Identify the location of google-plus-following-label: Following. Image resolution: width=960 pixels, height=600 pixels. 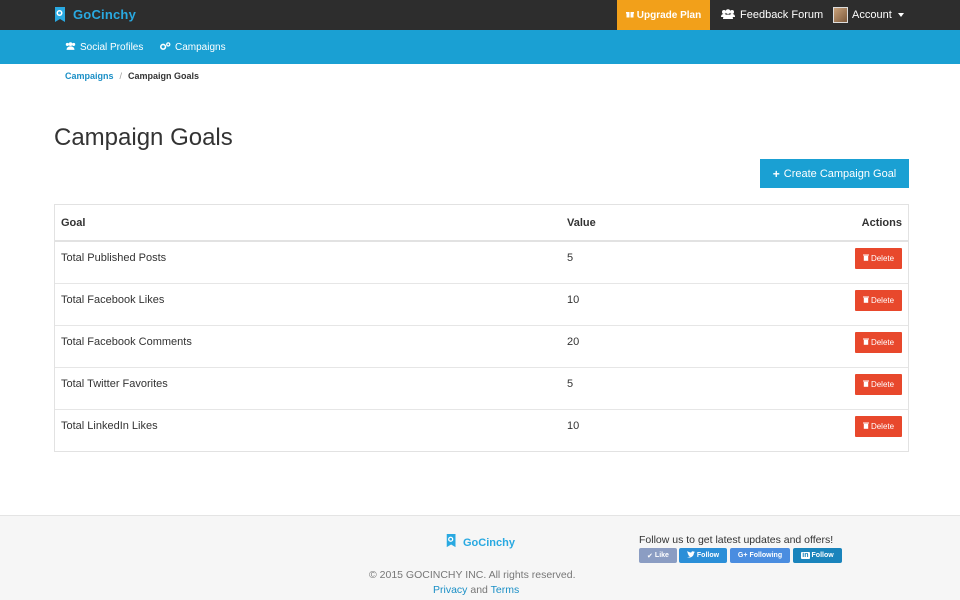
(766, 555).